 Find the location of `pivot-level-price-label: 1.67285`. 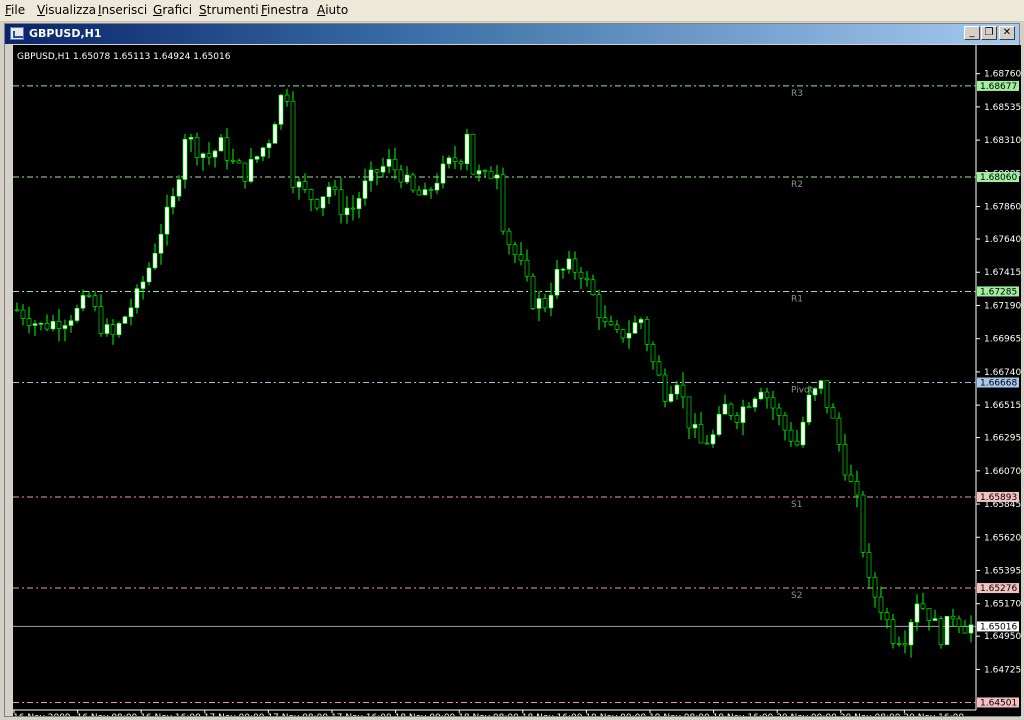

pivot-level-price-label: 1.67285 is located at coordinates (998, 292).